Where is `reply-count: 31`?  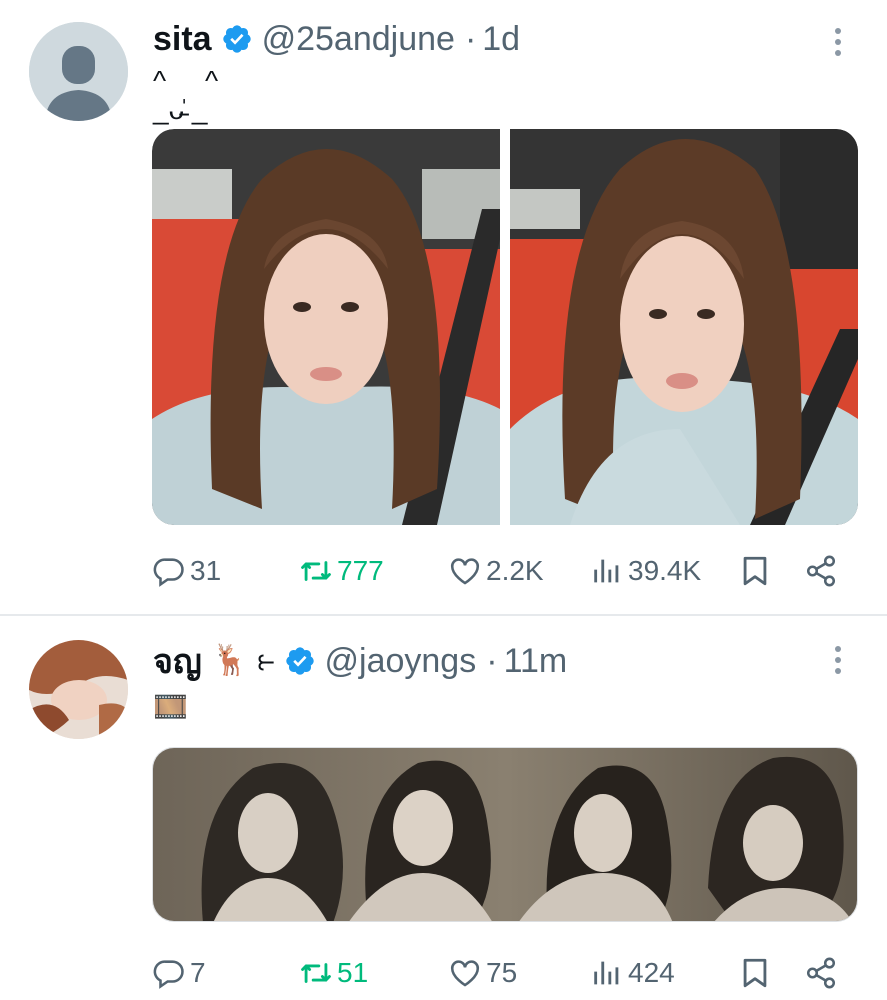 reply-count: 31 is located at coordinates (206, 570).